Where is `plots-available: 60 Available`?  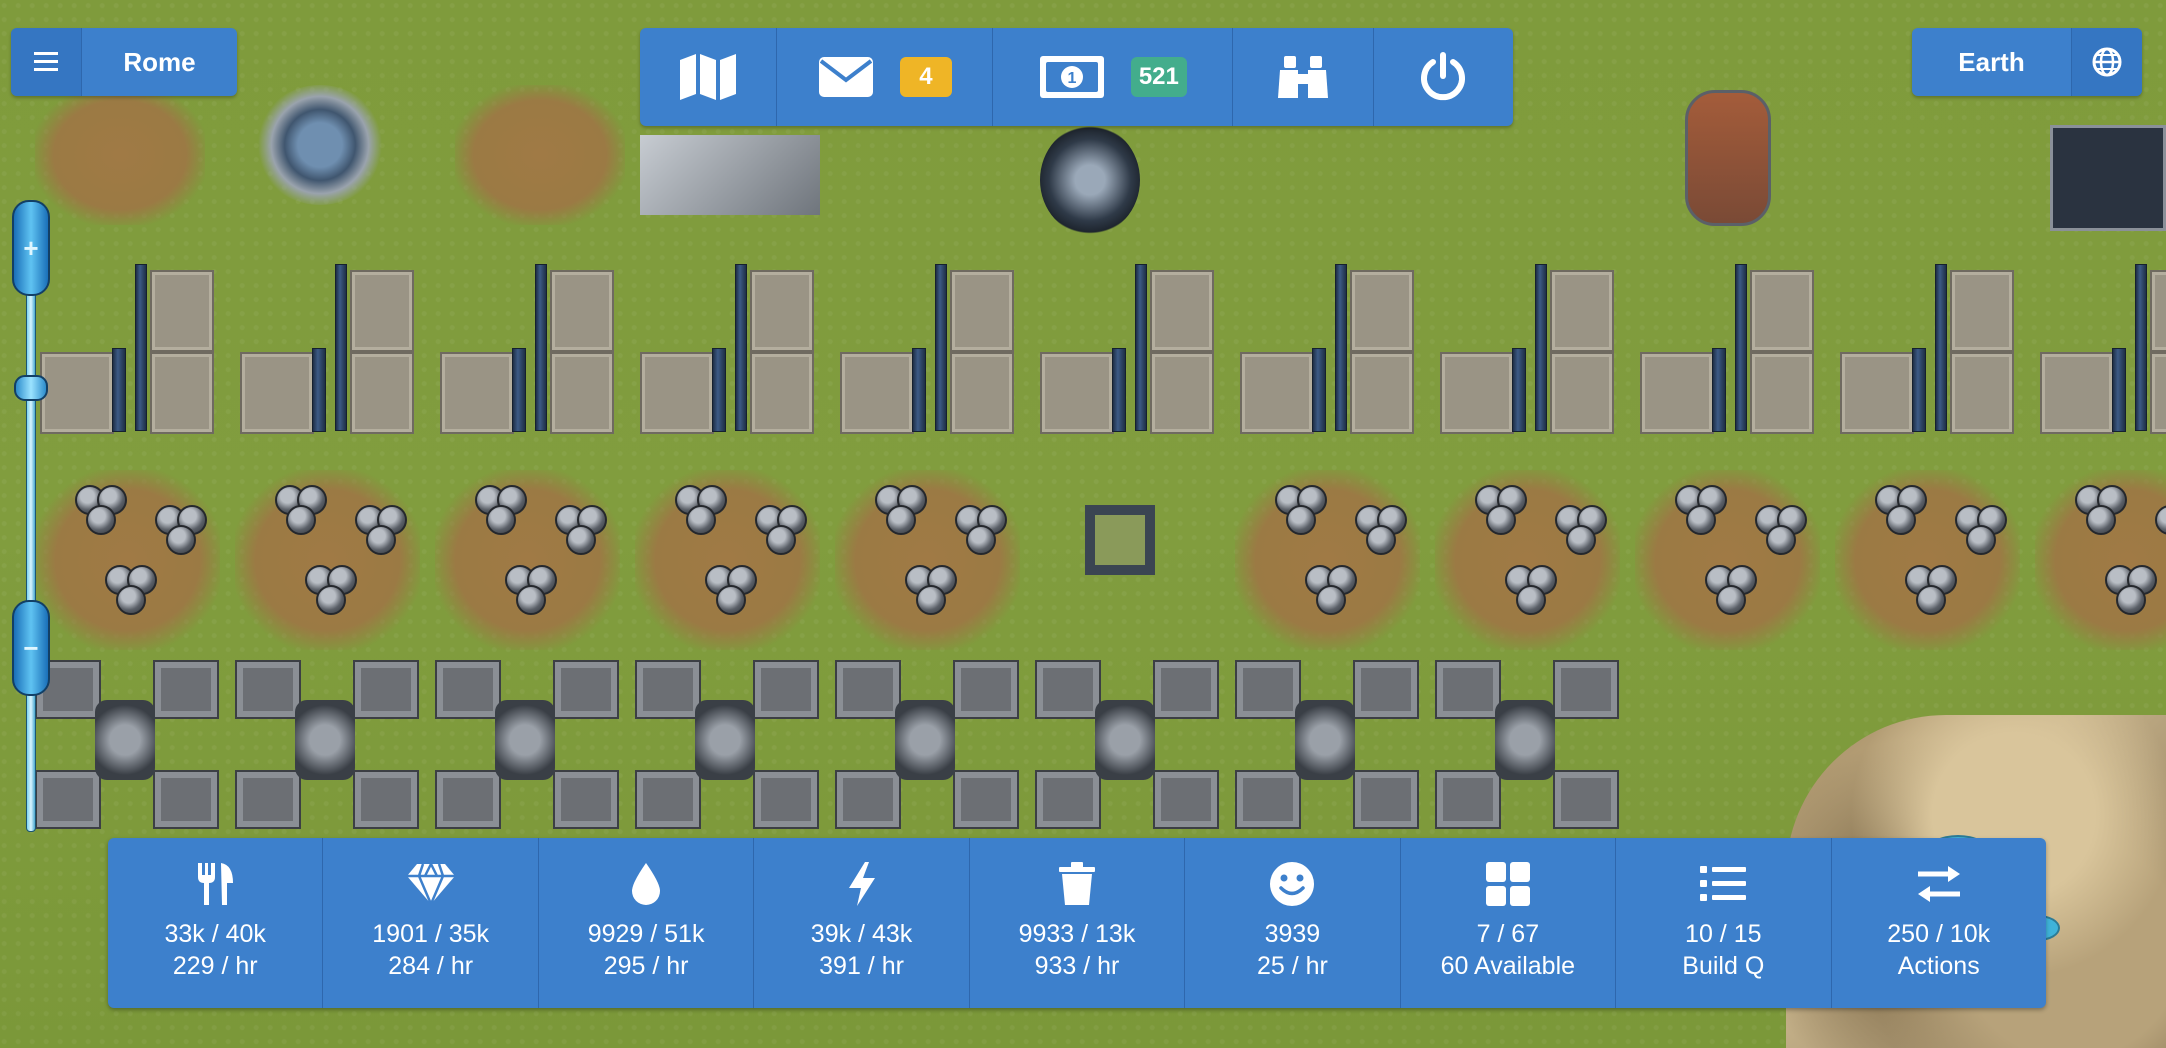
plots-available: 60 Available is located at coordinates (1508, 966).